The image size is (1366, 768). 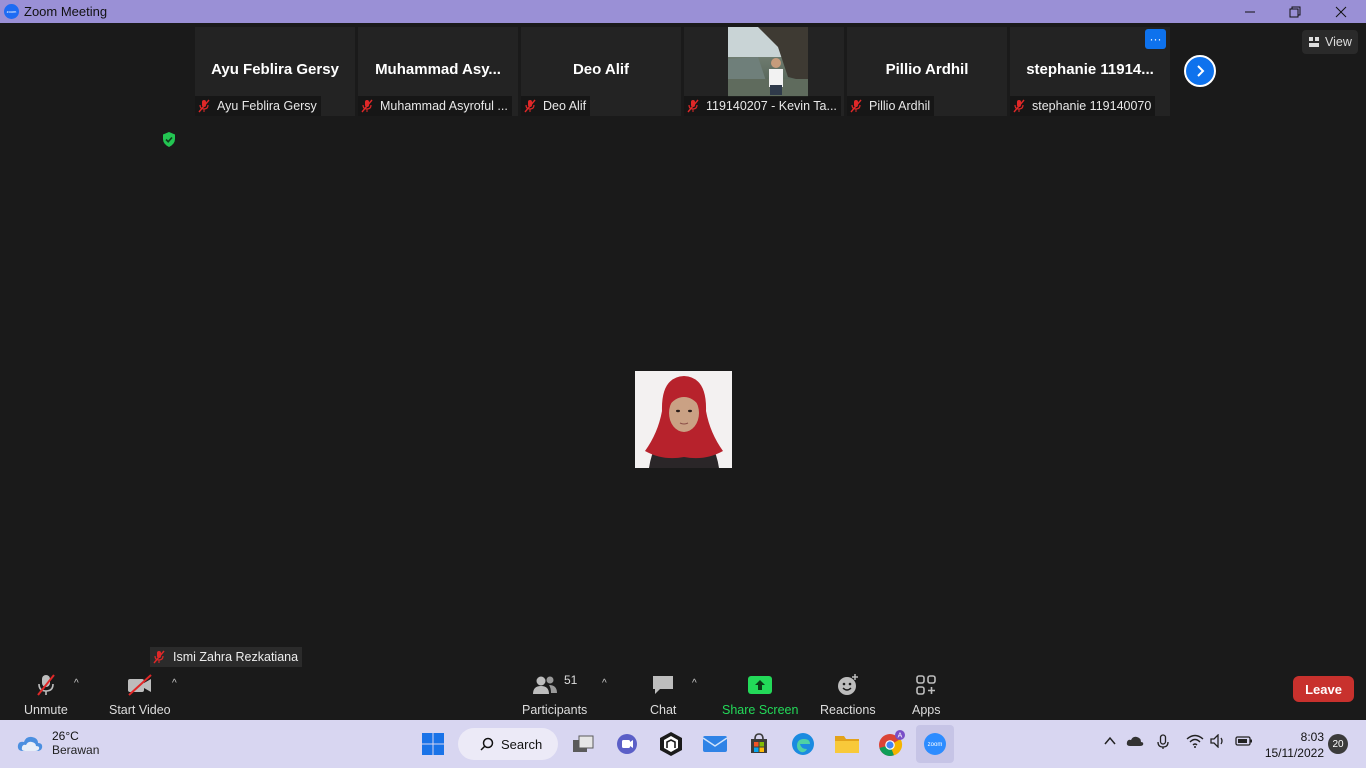 What do you see at coordinates (1110, 740) in the screenshot?
I see `chevron-up-icon` at bounding box center [1110, 740].